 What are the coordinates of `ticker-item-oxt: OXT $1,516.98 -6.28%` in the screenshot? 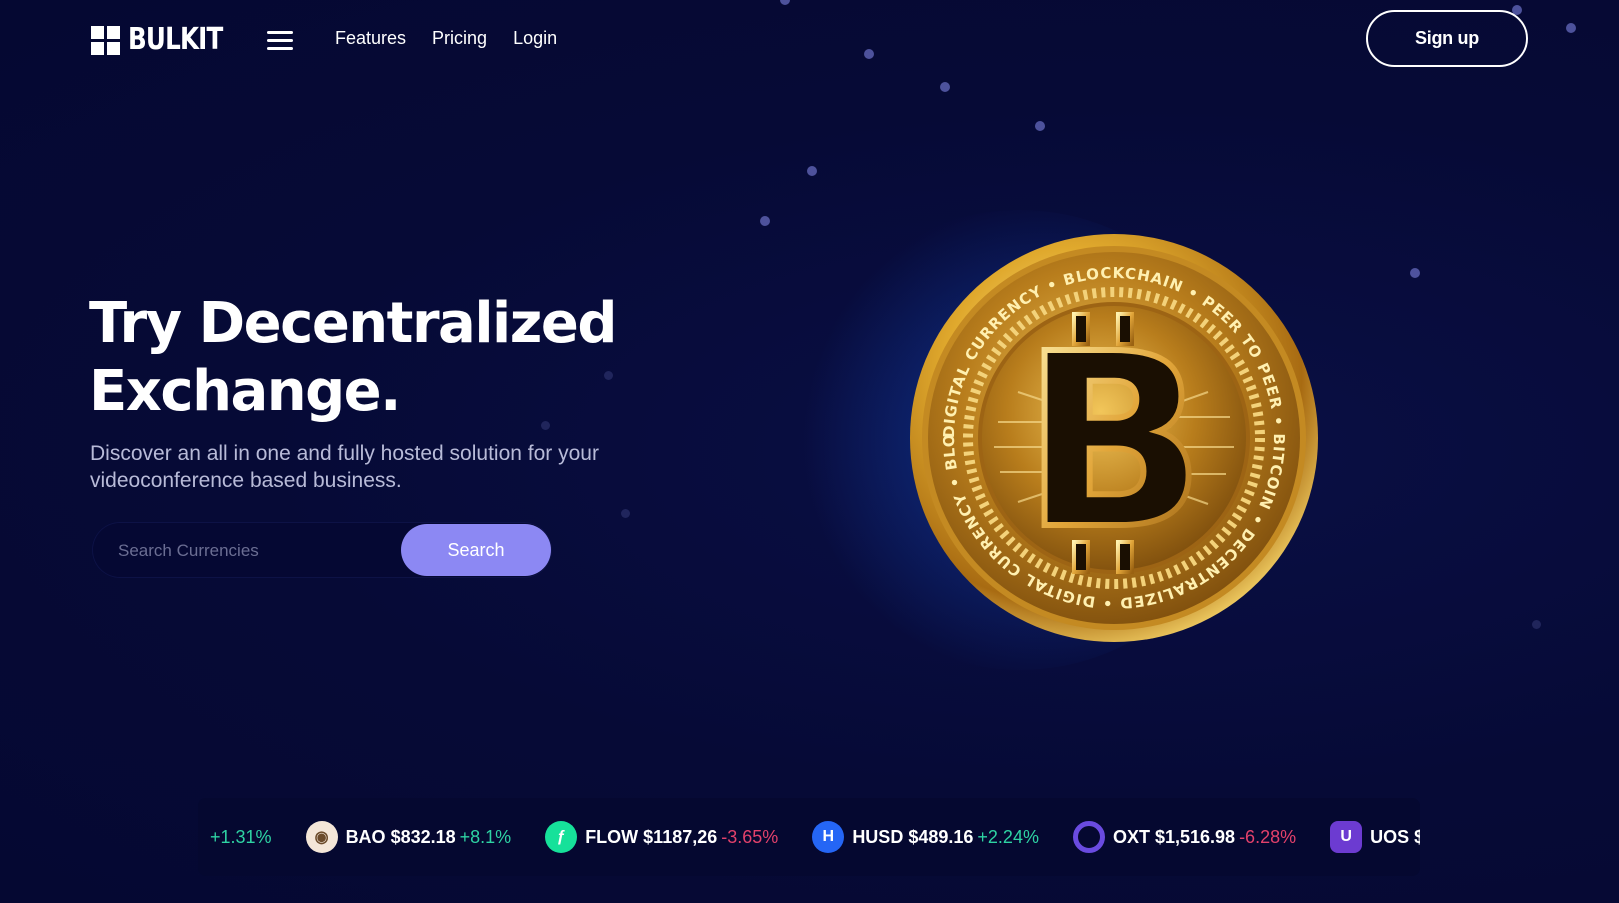 It's located at (1184, 837).